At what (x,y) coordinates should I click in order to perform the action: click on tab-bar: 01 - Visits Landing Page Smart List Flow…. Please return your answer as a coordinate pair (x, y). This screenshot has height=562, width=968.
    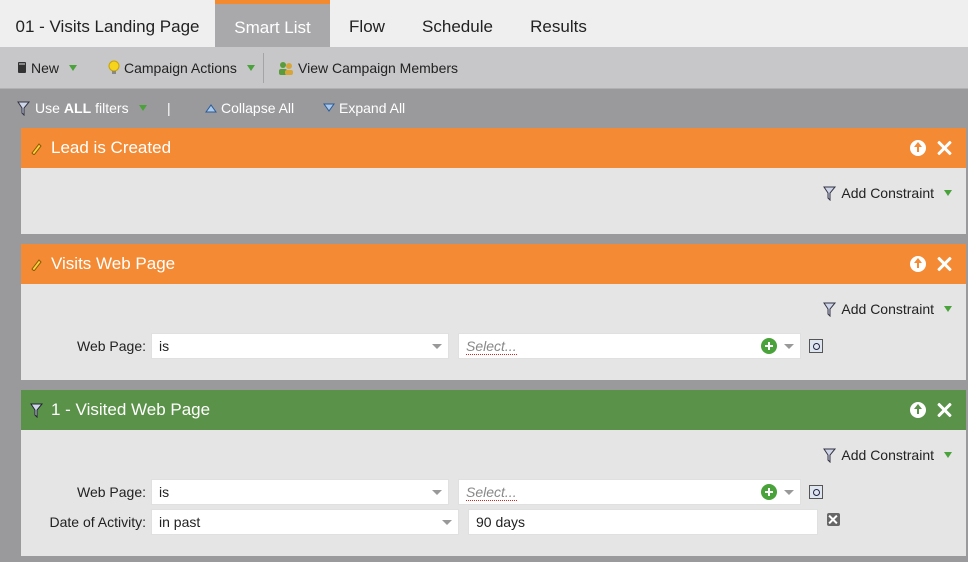
    Looking at the image, I should click on (484, 23).